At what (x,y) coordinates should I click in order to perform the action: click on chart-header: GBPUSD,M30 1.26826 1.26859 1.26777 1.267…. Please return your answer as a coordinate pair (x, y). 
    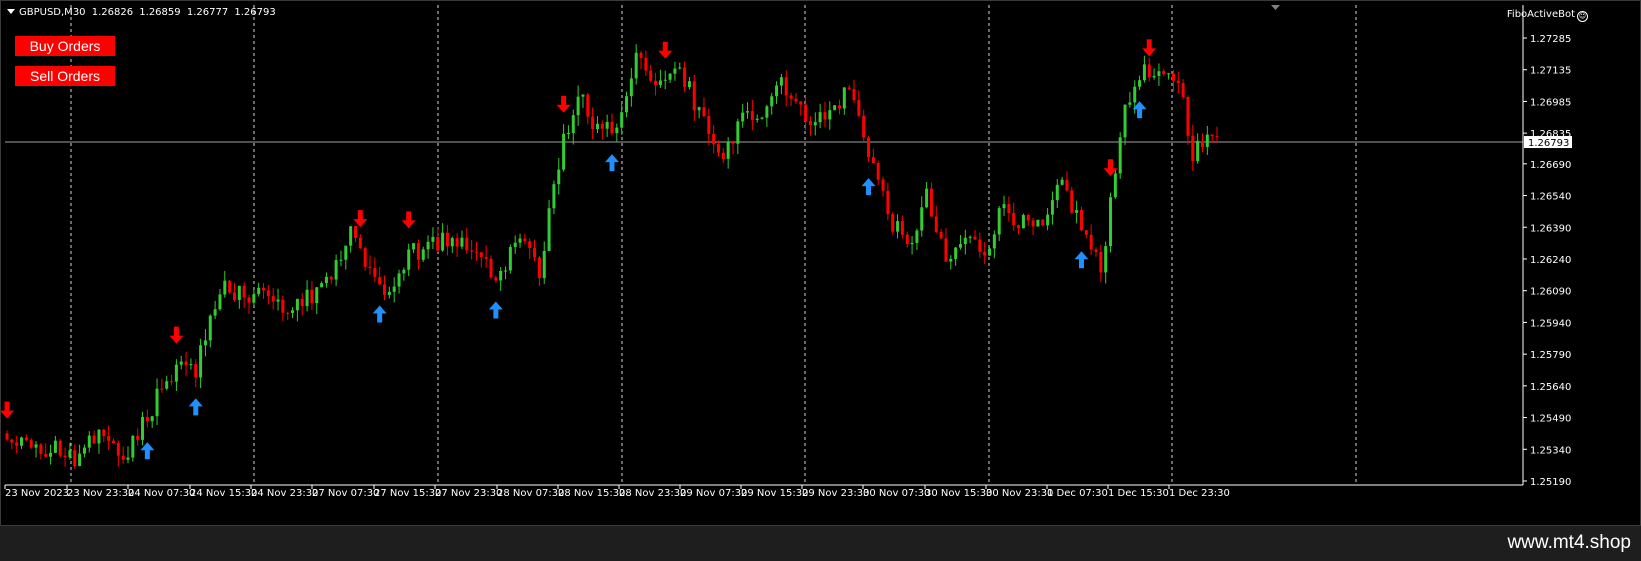
    Looking at the image, I should click on (143, 12).